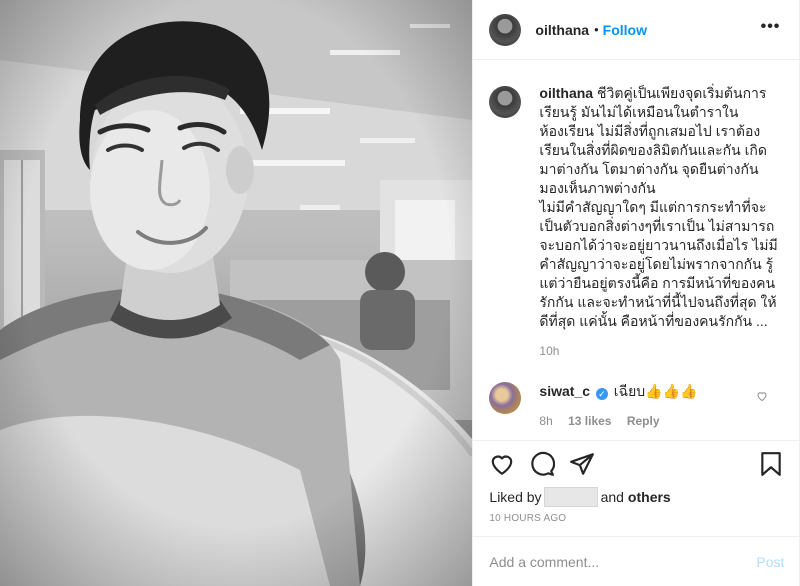  Describe the element at coordinates (623, 561) in the screenshot. I see `add-comment-input` at that location.